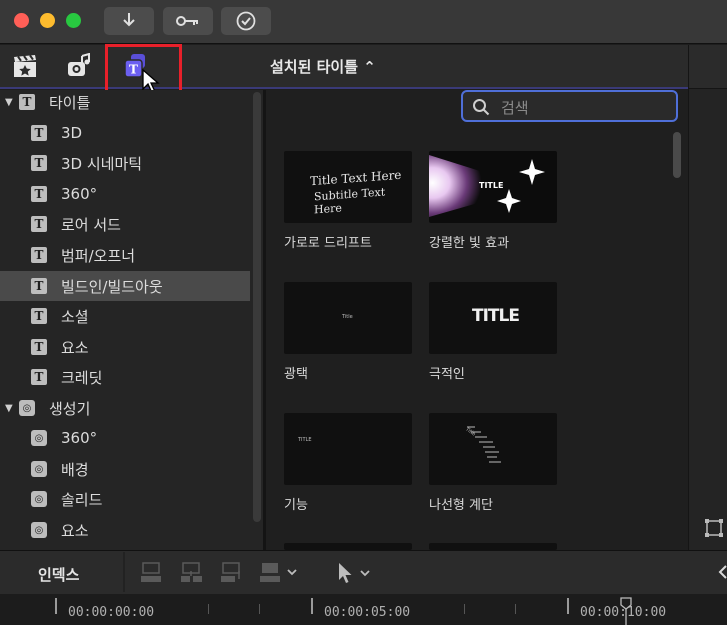  What do you see at coordinates (296, 505) in the screenshot?
I see `thumbnail-caption: 기능` at bounding box center [296, 505].